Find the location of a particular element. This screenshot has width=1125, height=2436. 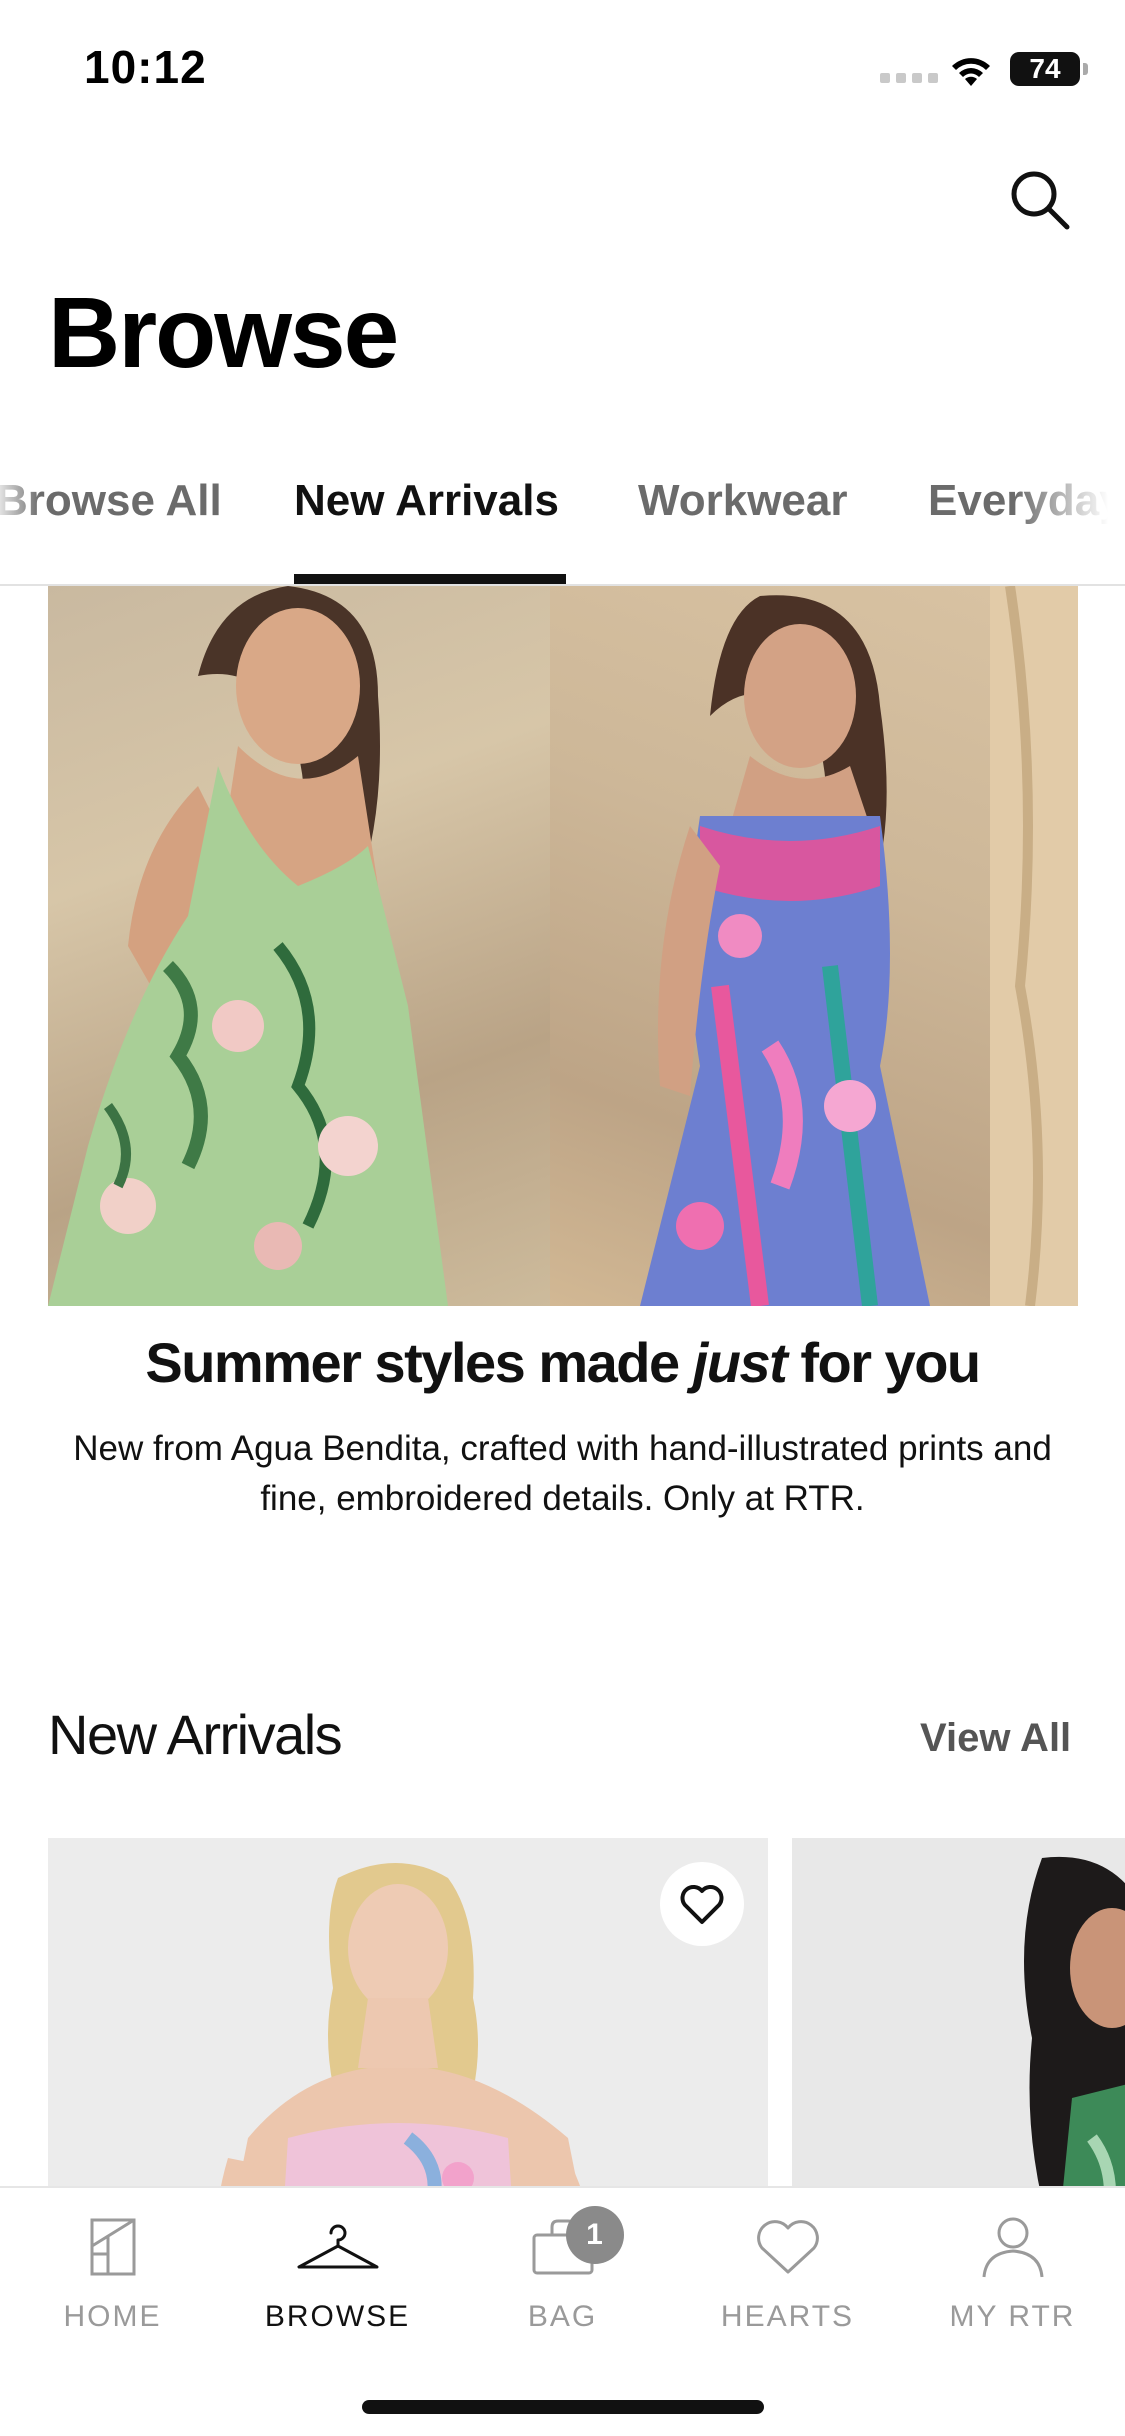

hero-image-right is located at coordinates (814, 946).